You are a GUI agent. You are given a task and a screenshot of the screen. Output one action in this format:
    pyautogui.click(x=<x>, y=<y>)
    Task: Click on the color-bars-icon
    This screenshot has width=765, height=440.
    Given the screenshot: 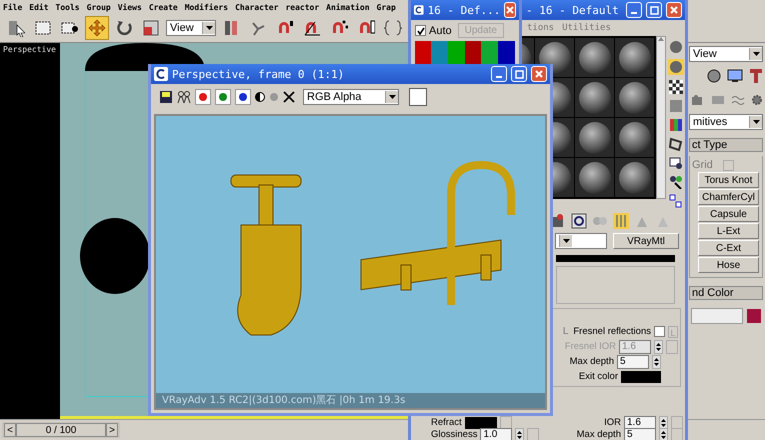 What is the action you would take?
    pyautogui.click(x=675, y=125)
    